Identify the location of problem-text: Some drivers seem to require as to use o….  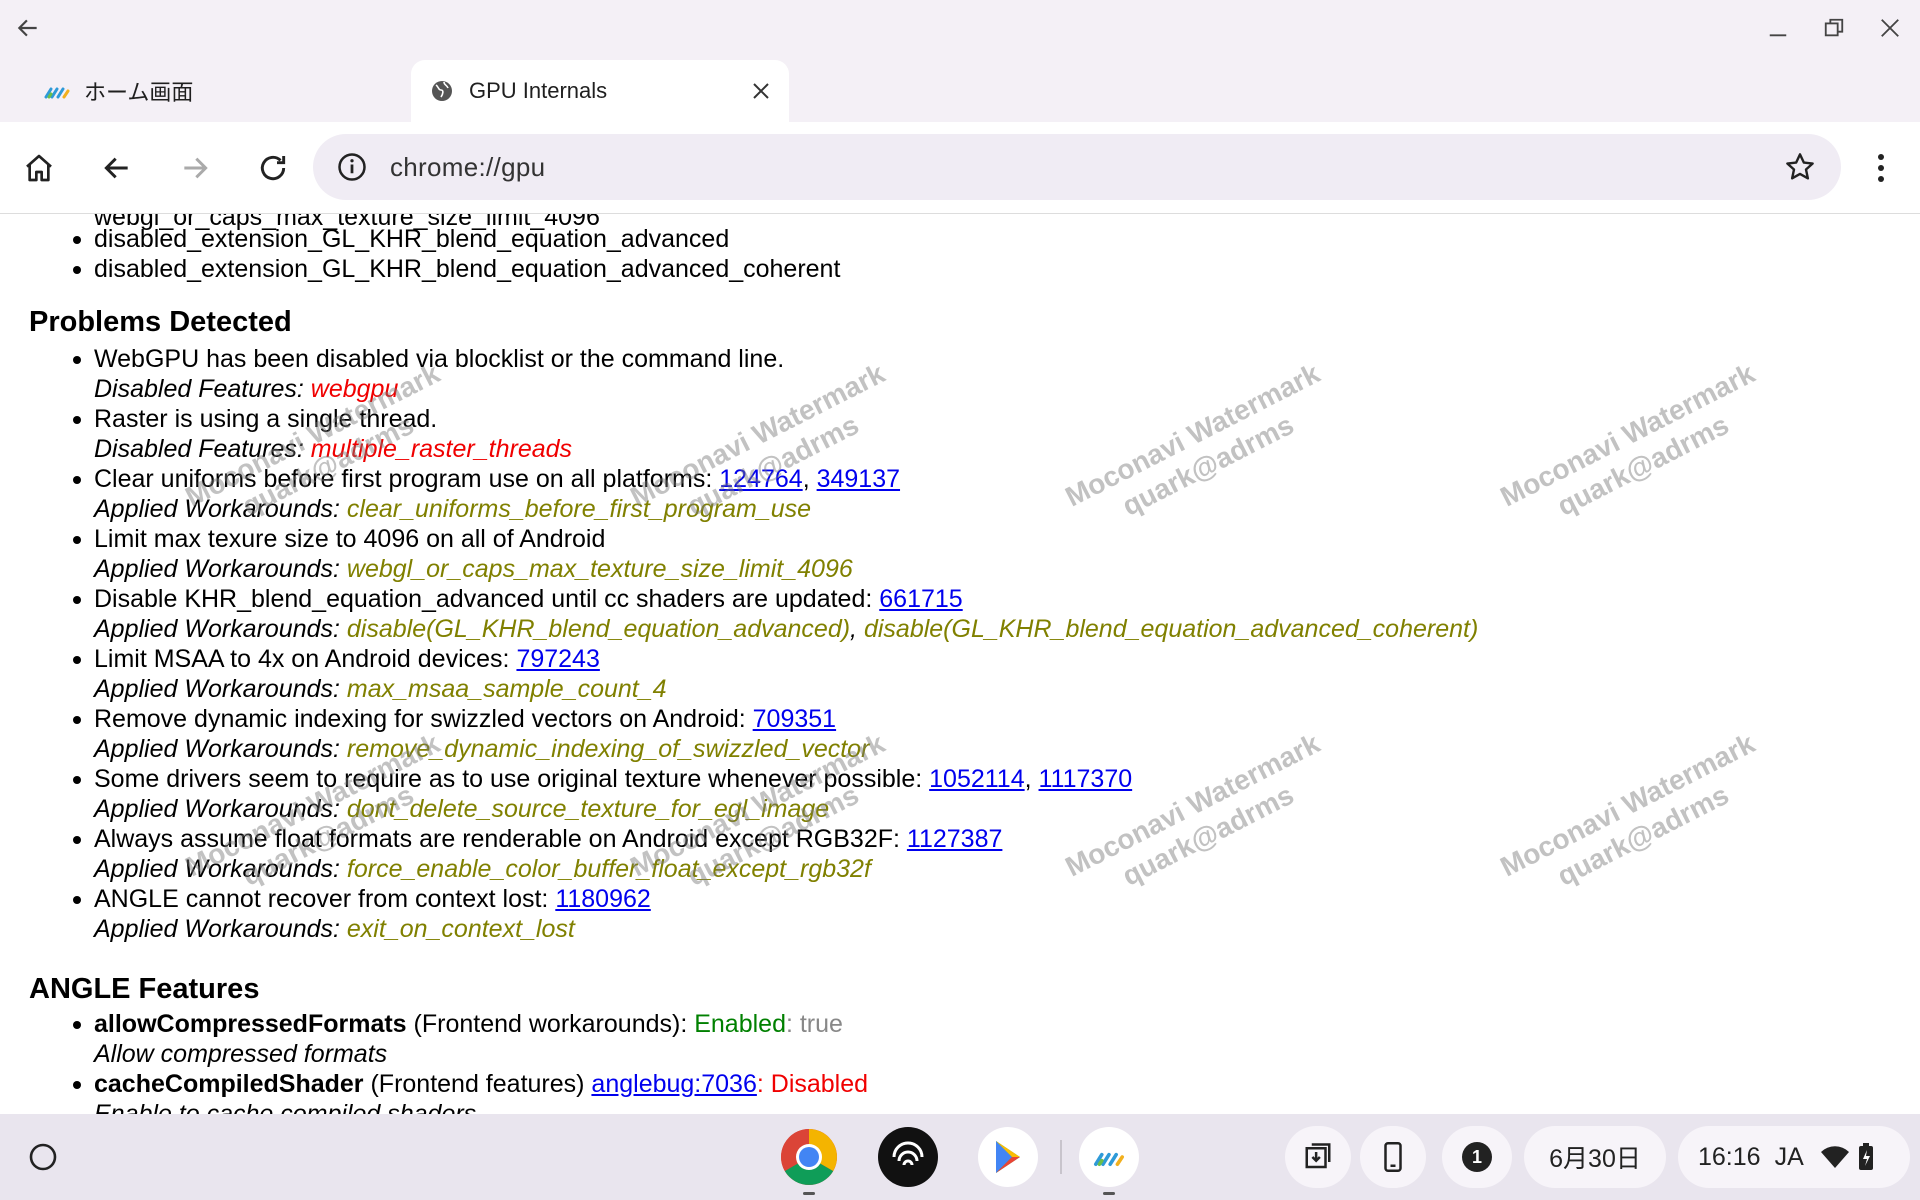
(512, 779).